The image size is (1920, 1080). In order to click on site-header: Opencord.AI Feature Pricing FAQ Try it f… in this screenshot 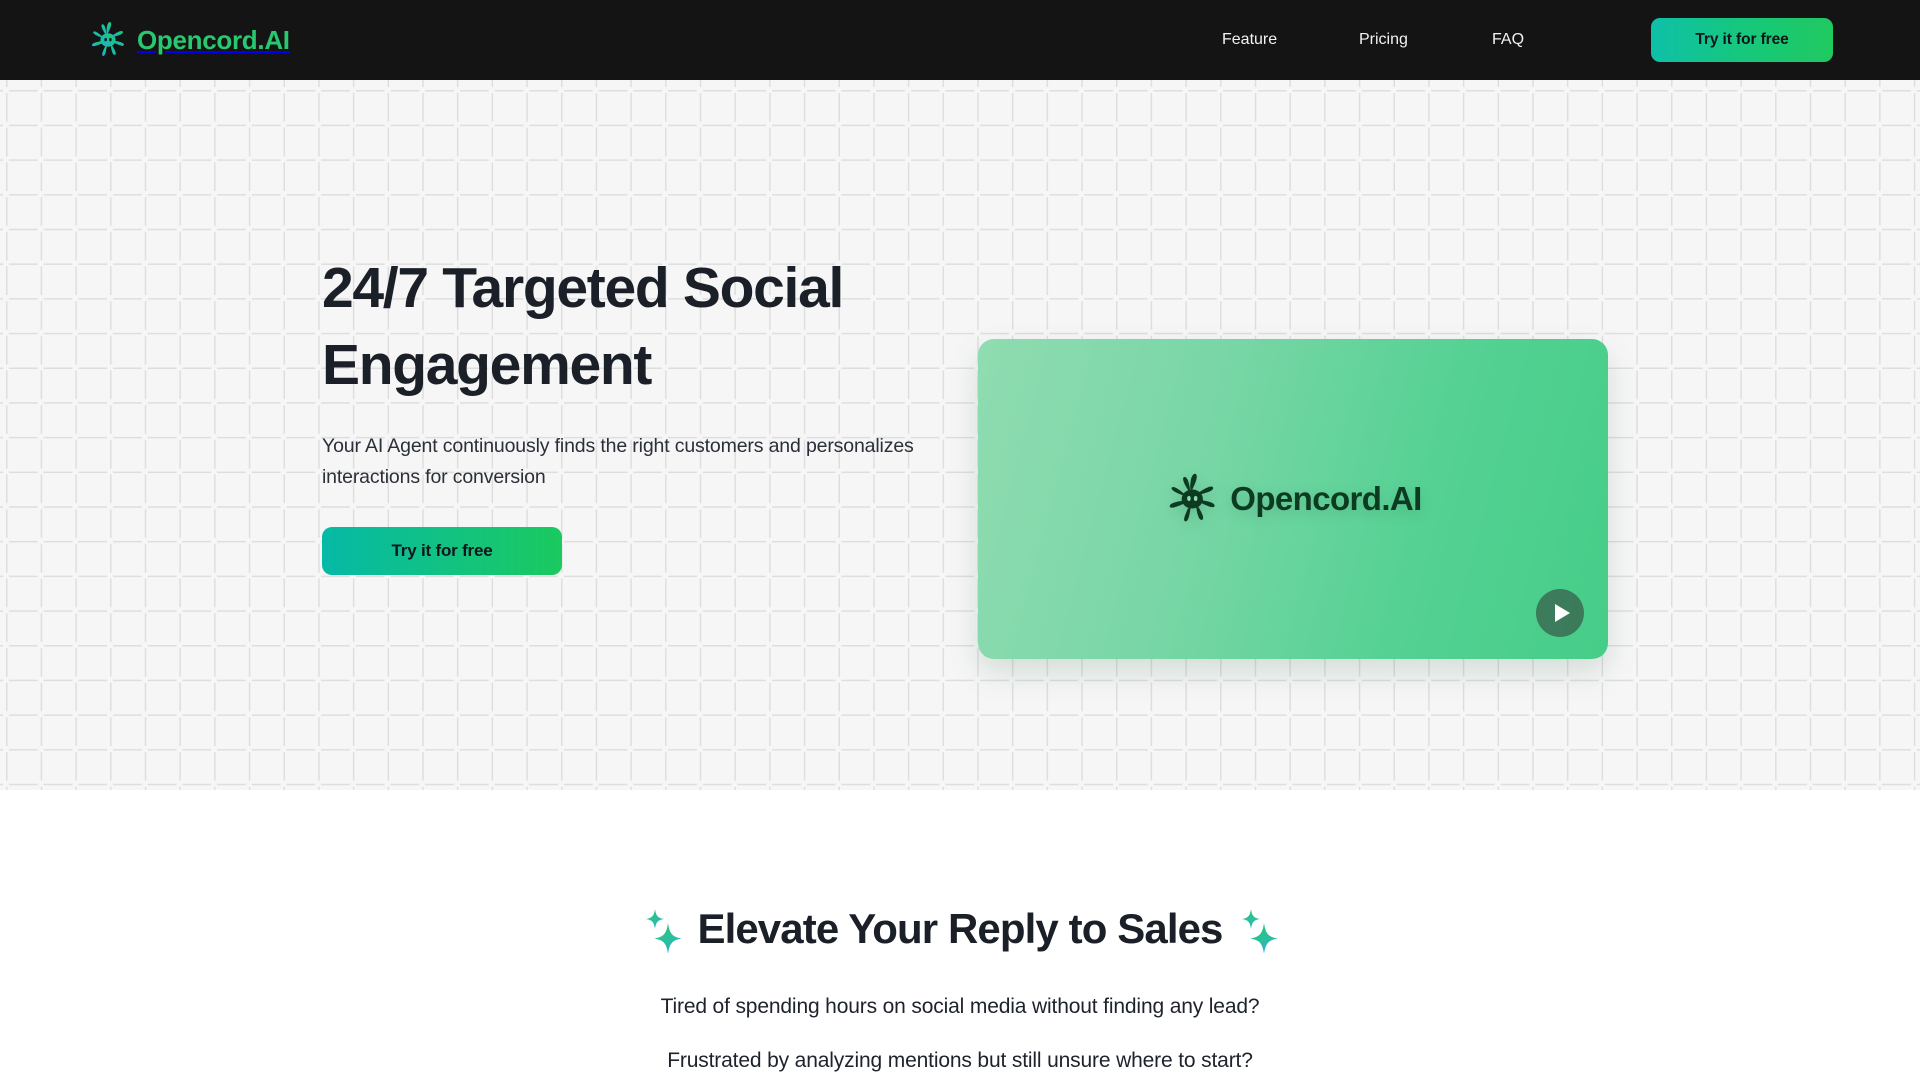, I will do `click(960, 40)`.